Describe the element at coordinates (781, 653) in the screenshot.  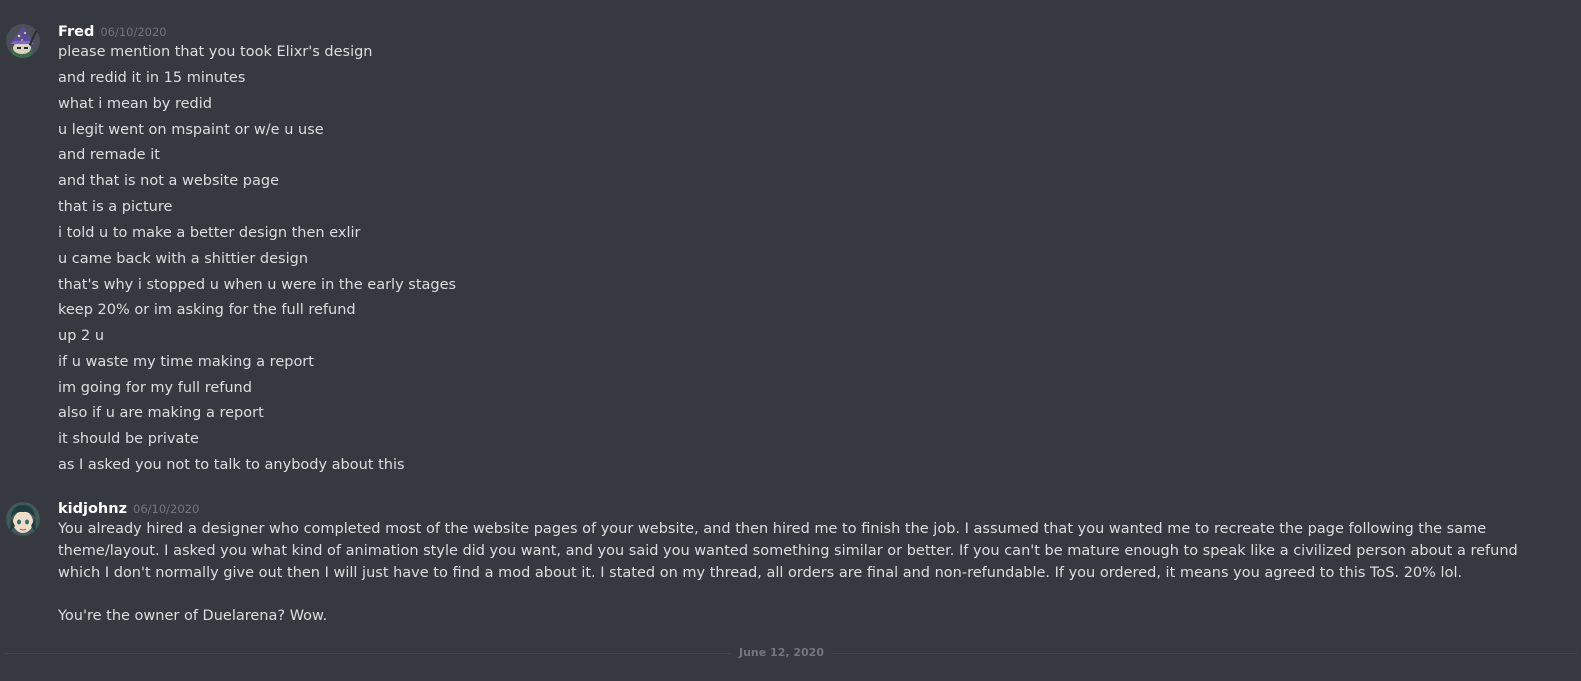
I see `date-divider-label: June 12, 2020` at that location.